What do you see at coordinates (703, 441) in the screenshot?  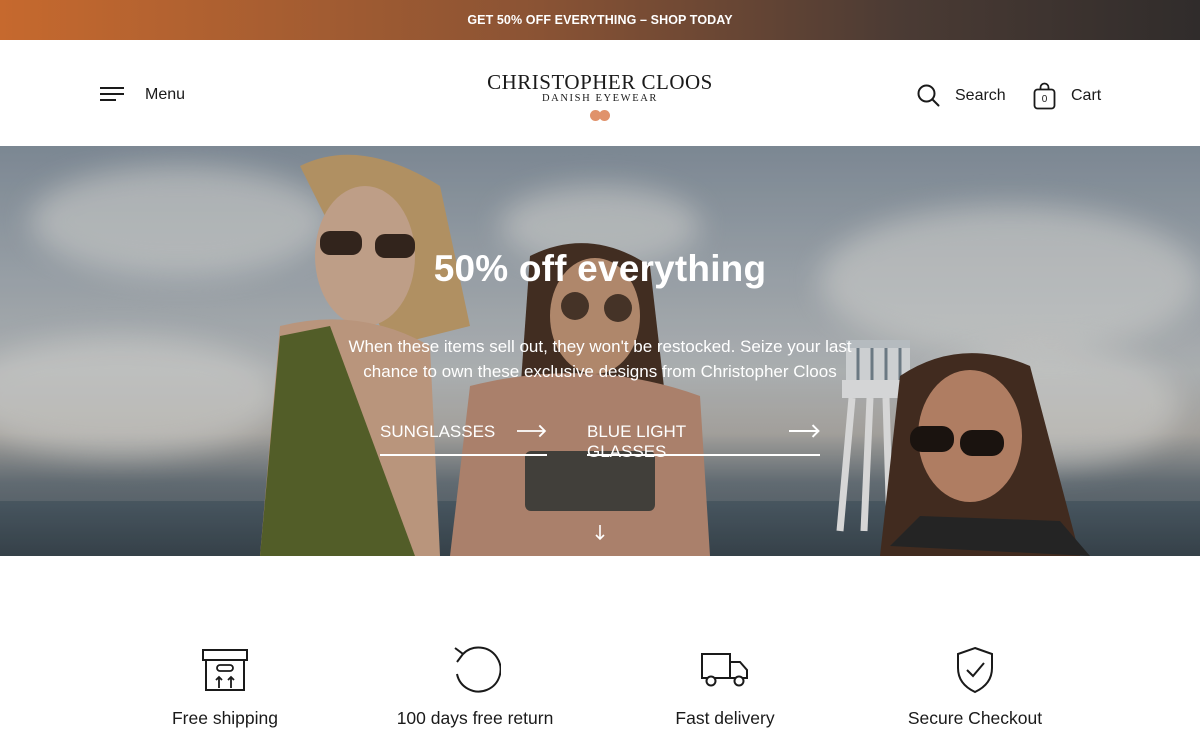 I see `blue-light-glasses-link: BLUE LIGHT GLASSES` at bounding box center [703, 441].